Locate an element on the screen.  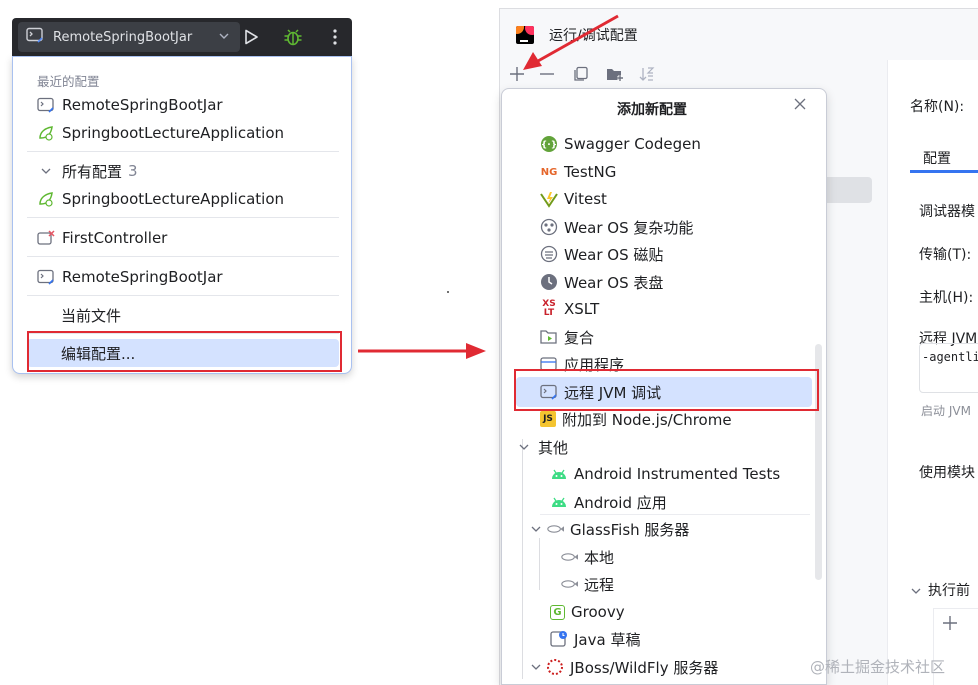
bug-icon is located at coordinates (293, 37).